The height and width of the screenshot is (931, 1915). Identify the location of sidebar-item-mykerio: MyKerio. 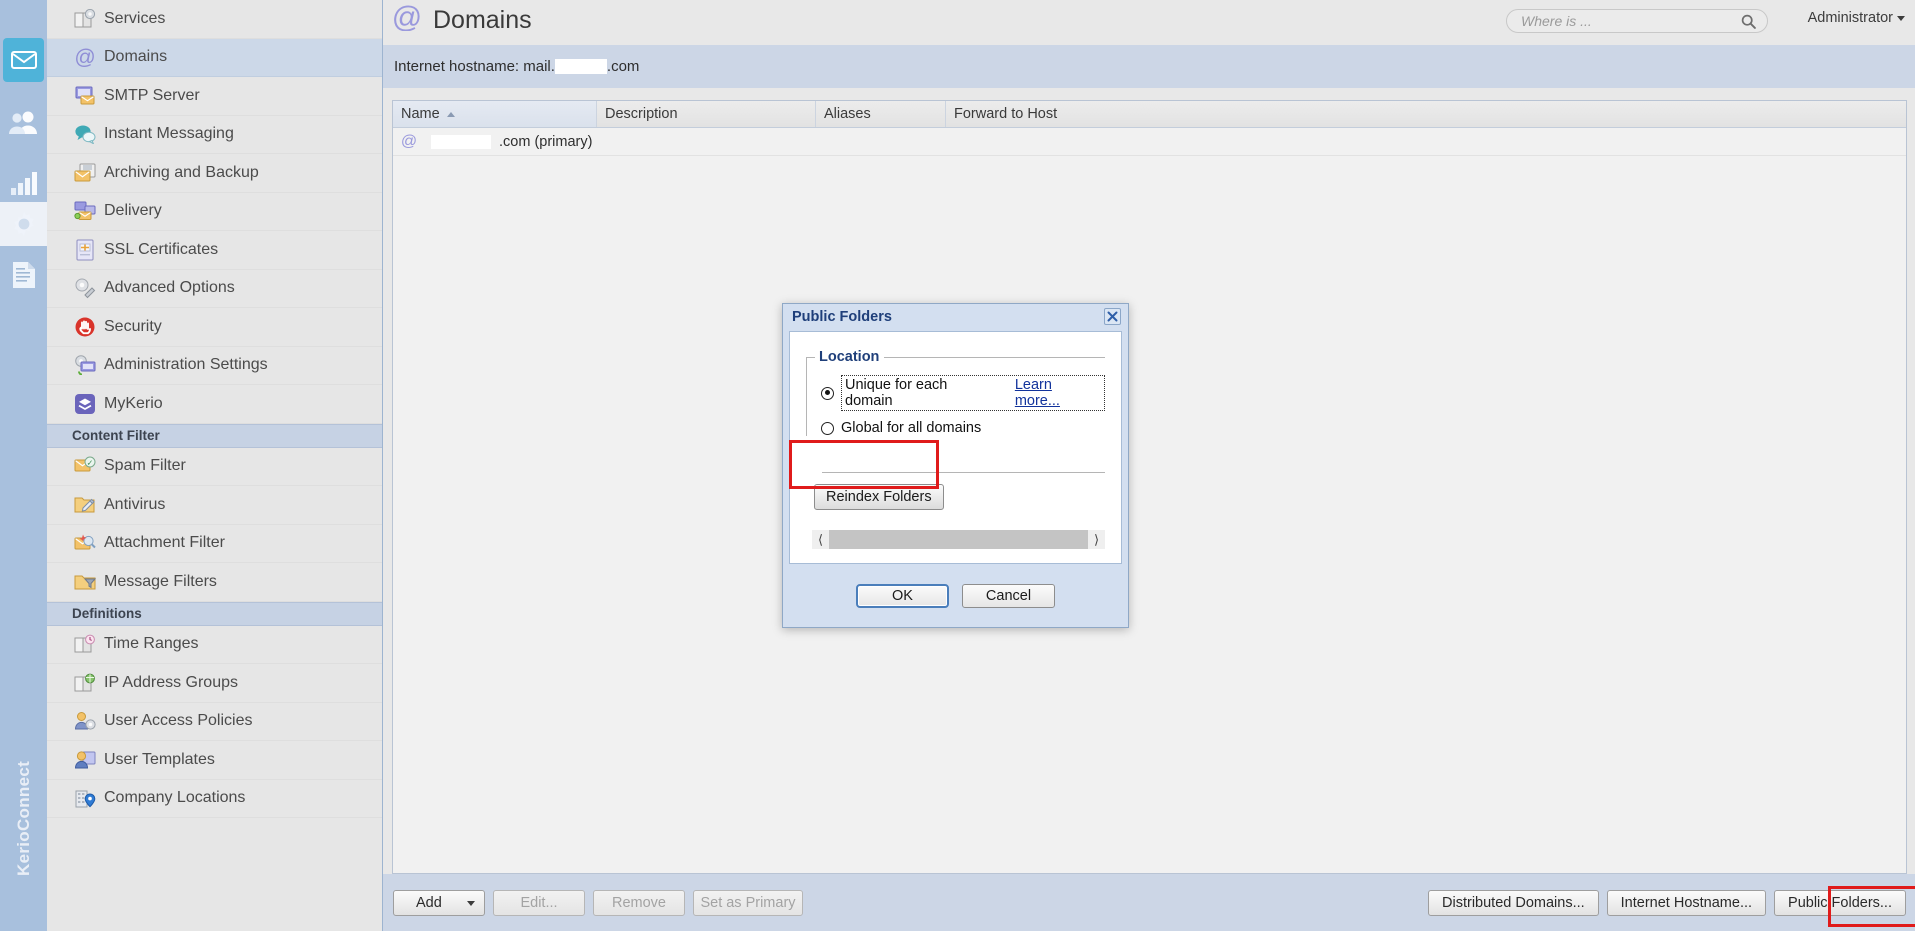
(214, 404).